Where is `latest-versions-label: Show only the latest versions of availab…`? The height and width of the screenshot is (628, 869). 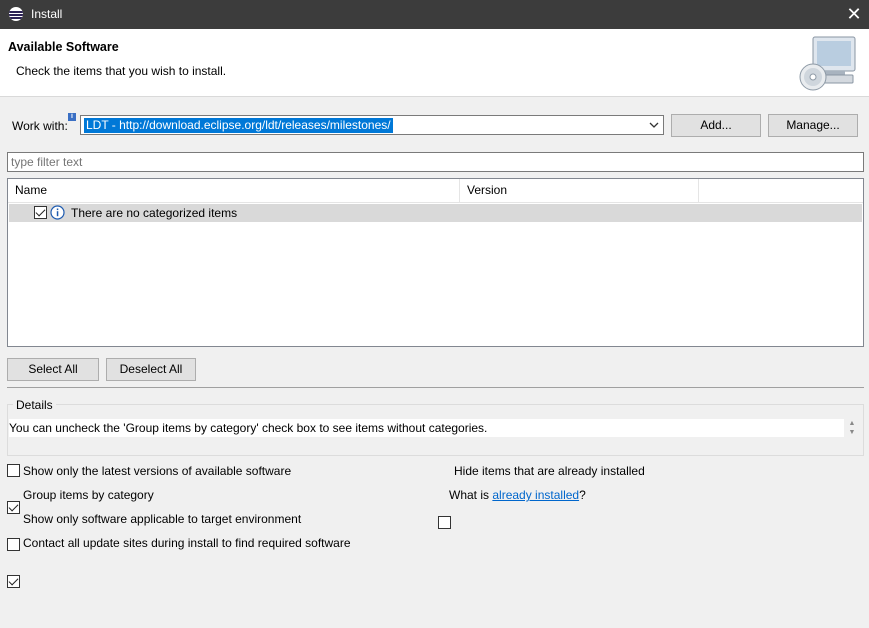
latest-versions-label: Show only the latest versions of availab… is located at coordinates (157, 471).